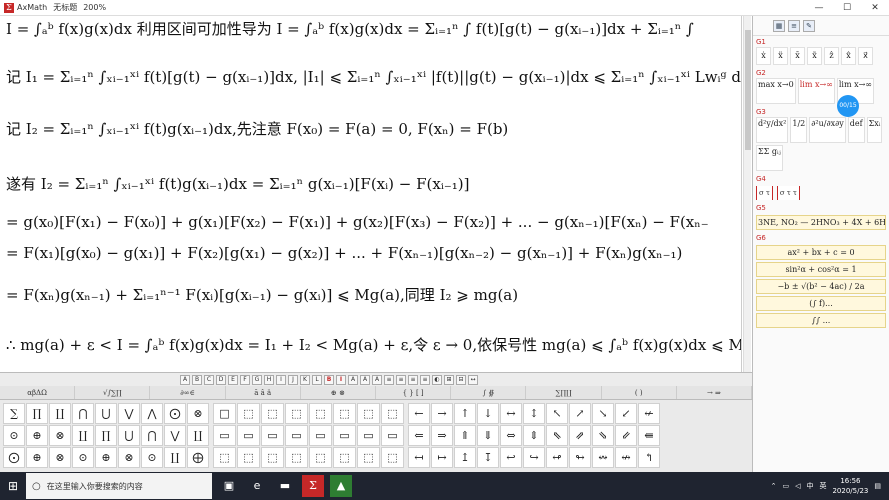  What do you see at coordinates (313, 486) in the screenshot?
I see `axmath-taskbar-icon: Σ` at bounding box center [313, 486].